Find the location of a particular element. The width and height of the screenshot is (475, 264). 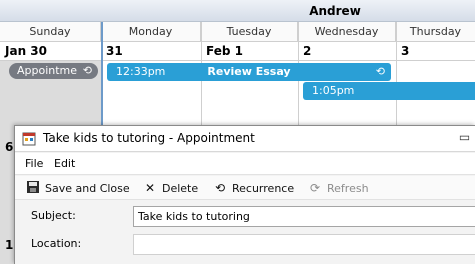

appointment-review-essay: 12:33pm Review Essay ⟲ is located at coordinates (249, 72).